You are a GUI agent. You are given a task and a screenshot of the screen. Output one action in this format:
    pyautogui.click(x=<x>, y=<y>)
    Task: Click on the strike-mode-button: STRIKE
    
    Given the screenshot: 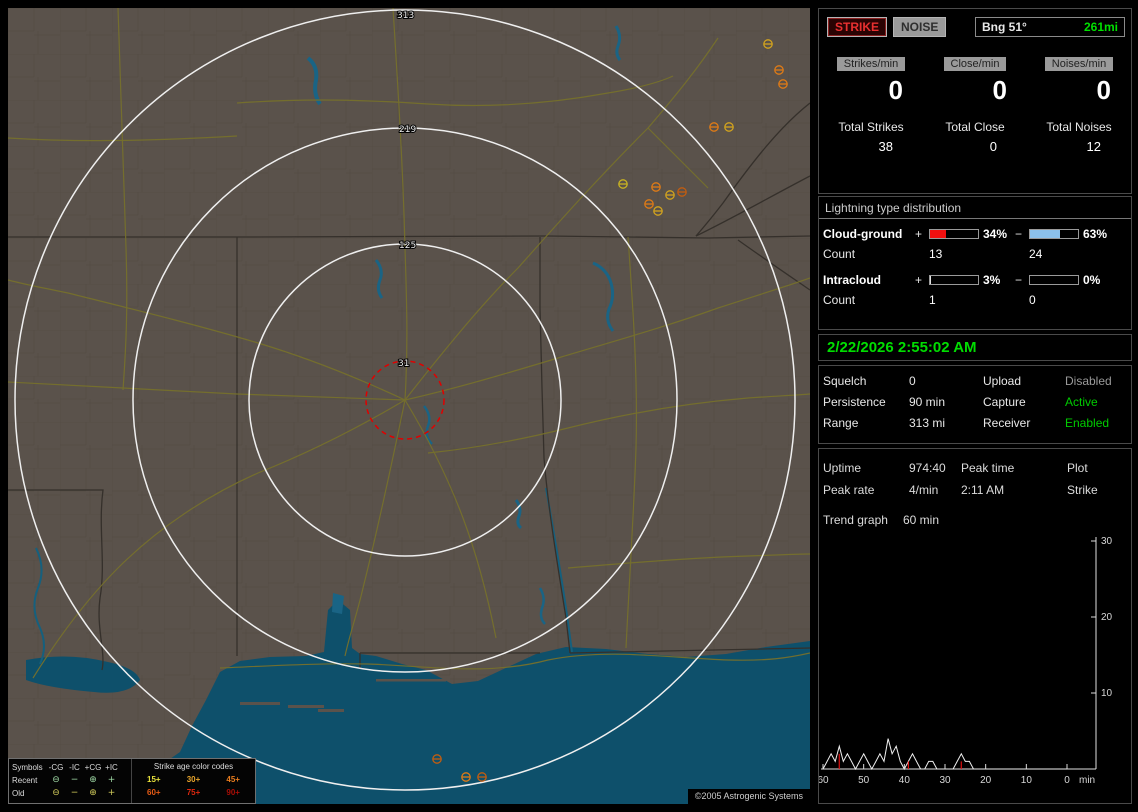 What is the action you would take?
    pyautogui.click(x=857, y=27)
    